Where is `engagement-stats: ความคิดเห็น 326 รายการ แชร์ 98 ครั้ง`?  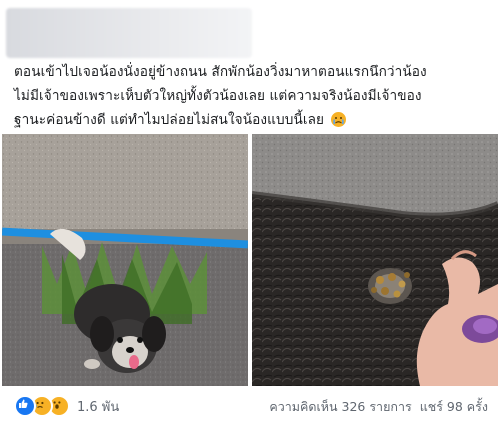
engagement-stats: ความคิดเห็น 326 รายการ แชร์ 98 ครั้ง is located at coordinates (378, 407).